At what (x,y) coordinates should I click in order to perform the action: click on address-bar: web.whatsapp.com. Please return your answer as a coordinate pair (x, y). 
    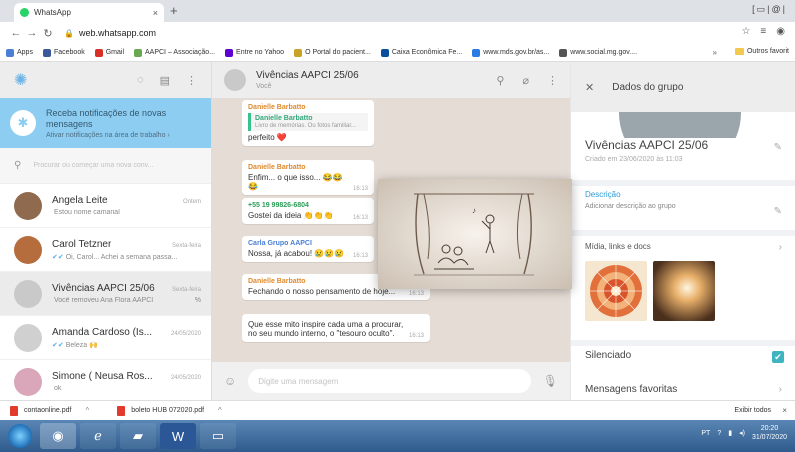
    Looking at the image, I should click on (117, 33).